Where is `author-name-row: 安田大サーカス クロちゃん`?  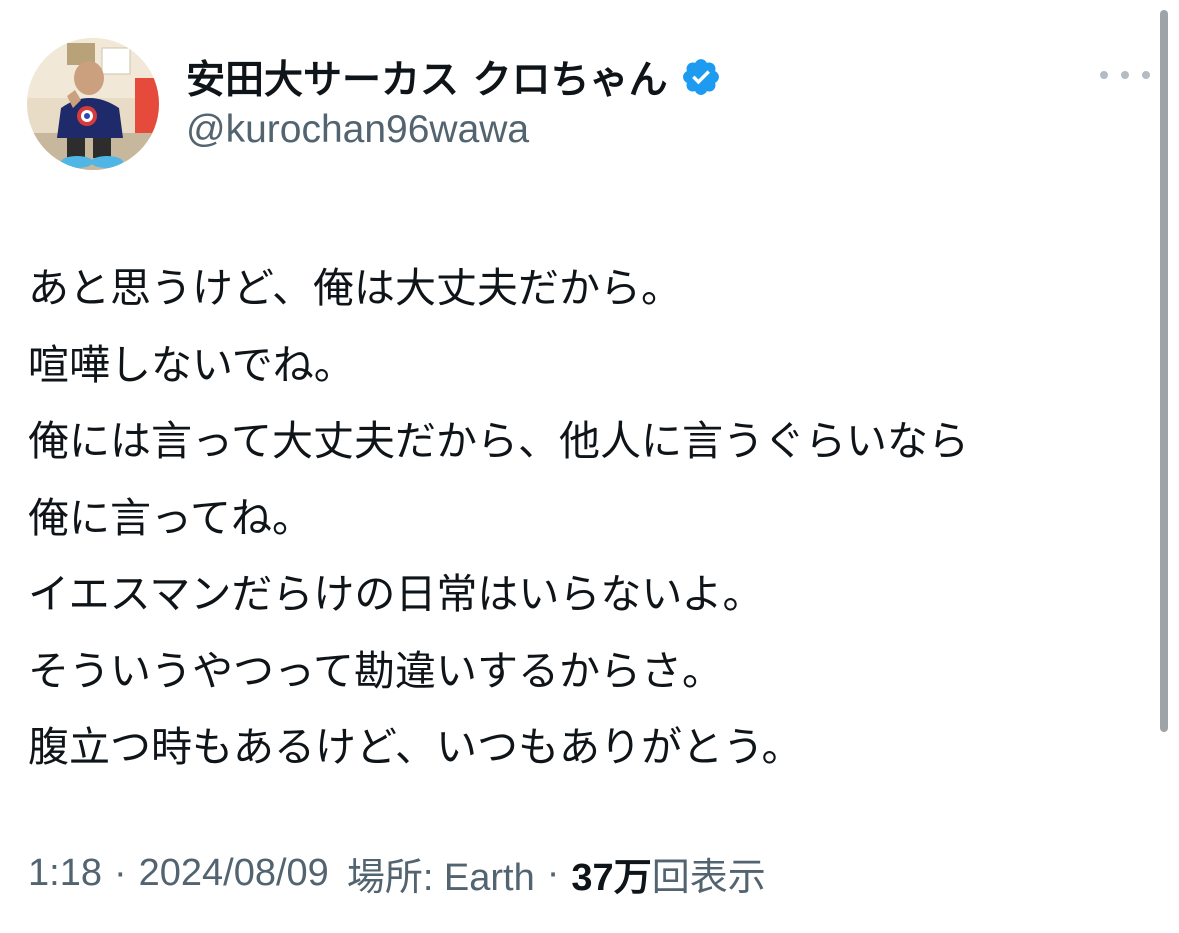 author-name-row: 安田大サーカス クロちゃん is located at coordinates (454, 77).